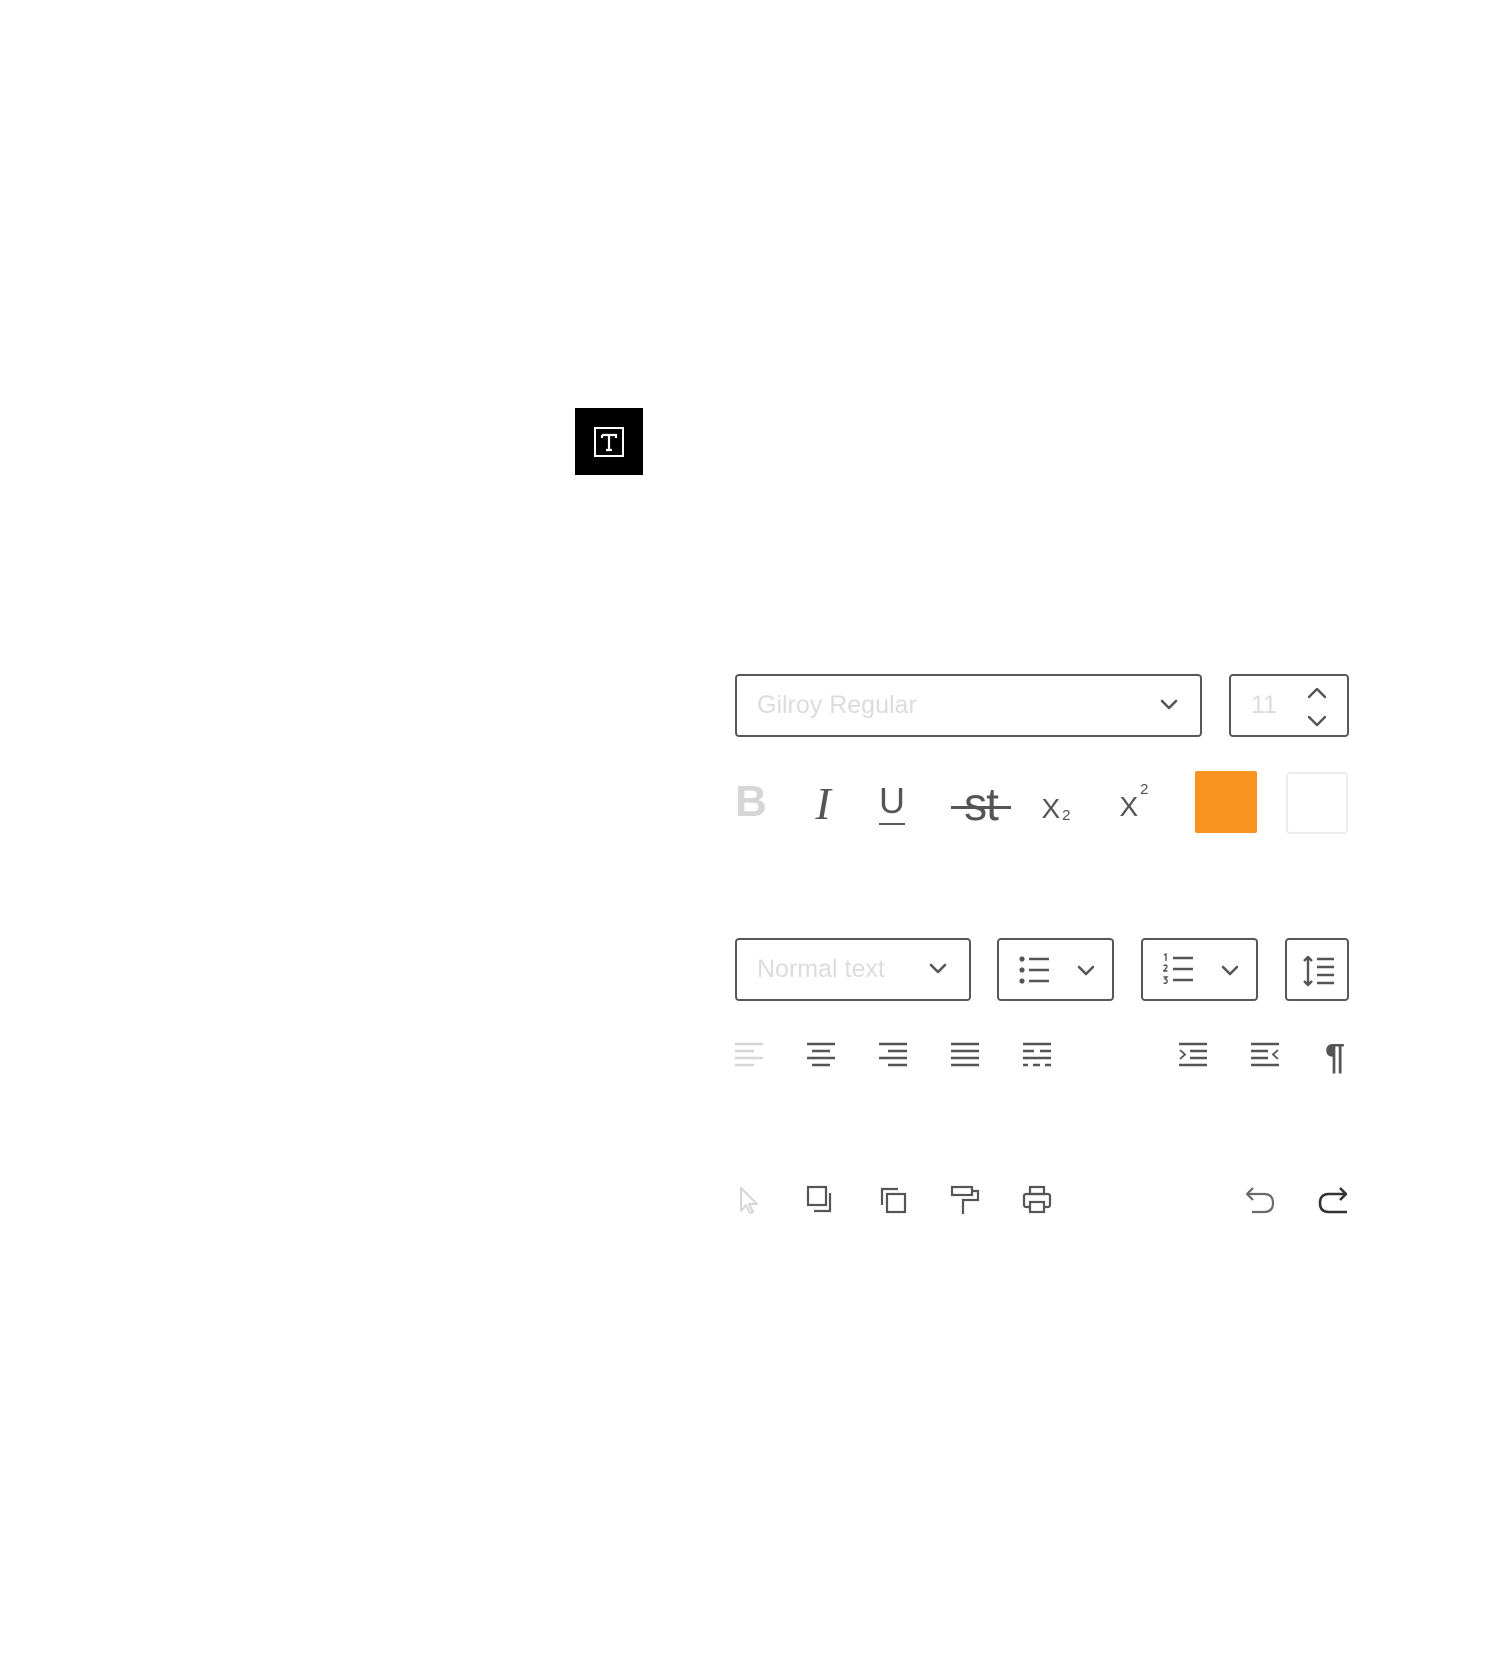 Image resolution: width=1500 pixels, height=1670 pixels. I want to click on decrease-indent-icon, so click(1265, 1054).